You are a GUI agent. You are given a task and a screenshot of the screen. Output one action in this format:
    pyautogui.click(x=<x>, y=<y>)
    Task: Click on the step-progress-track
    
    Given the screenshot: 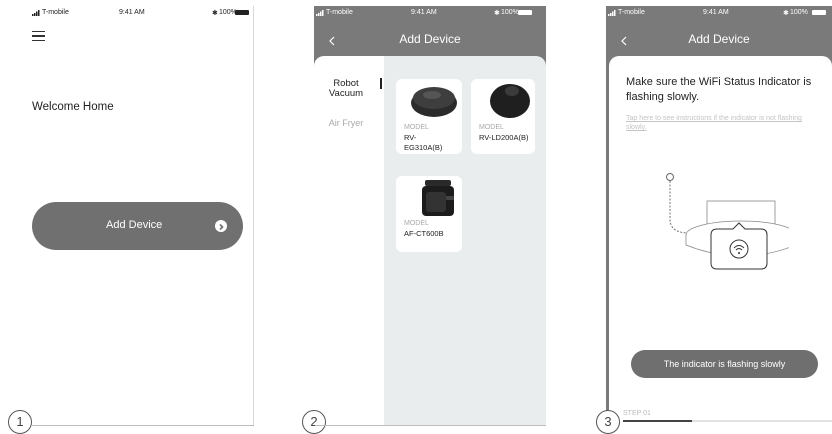 What is the action you would take?
    pyautogui.click(x=727, y=421)
    